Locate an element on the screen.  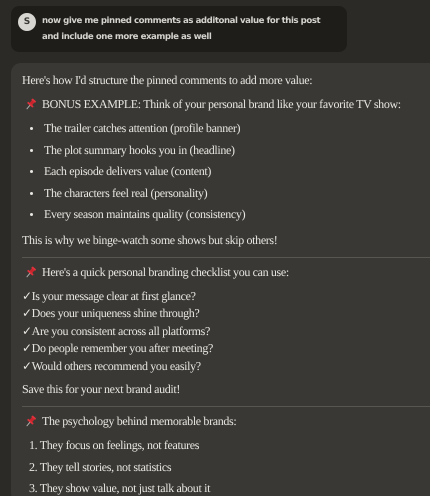
checklist-item: ✓Are you consistent across all platforms? is located at coordinates (116, 331).